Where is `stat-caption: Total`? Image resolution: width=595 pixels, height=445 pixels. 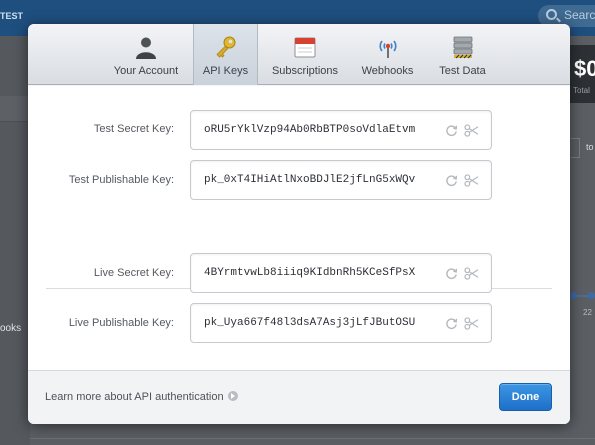 stat-caption: Total is located at coordinates (581, 90).